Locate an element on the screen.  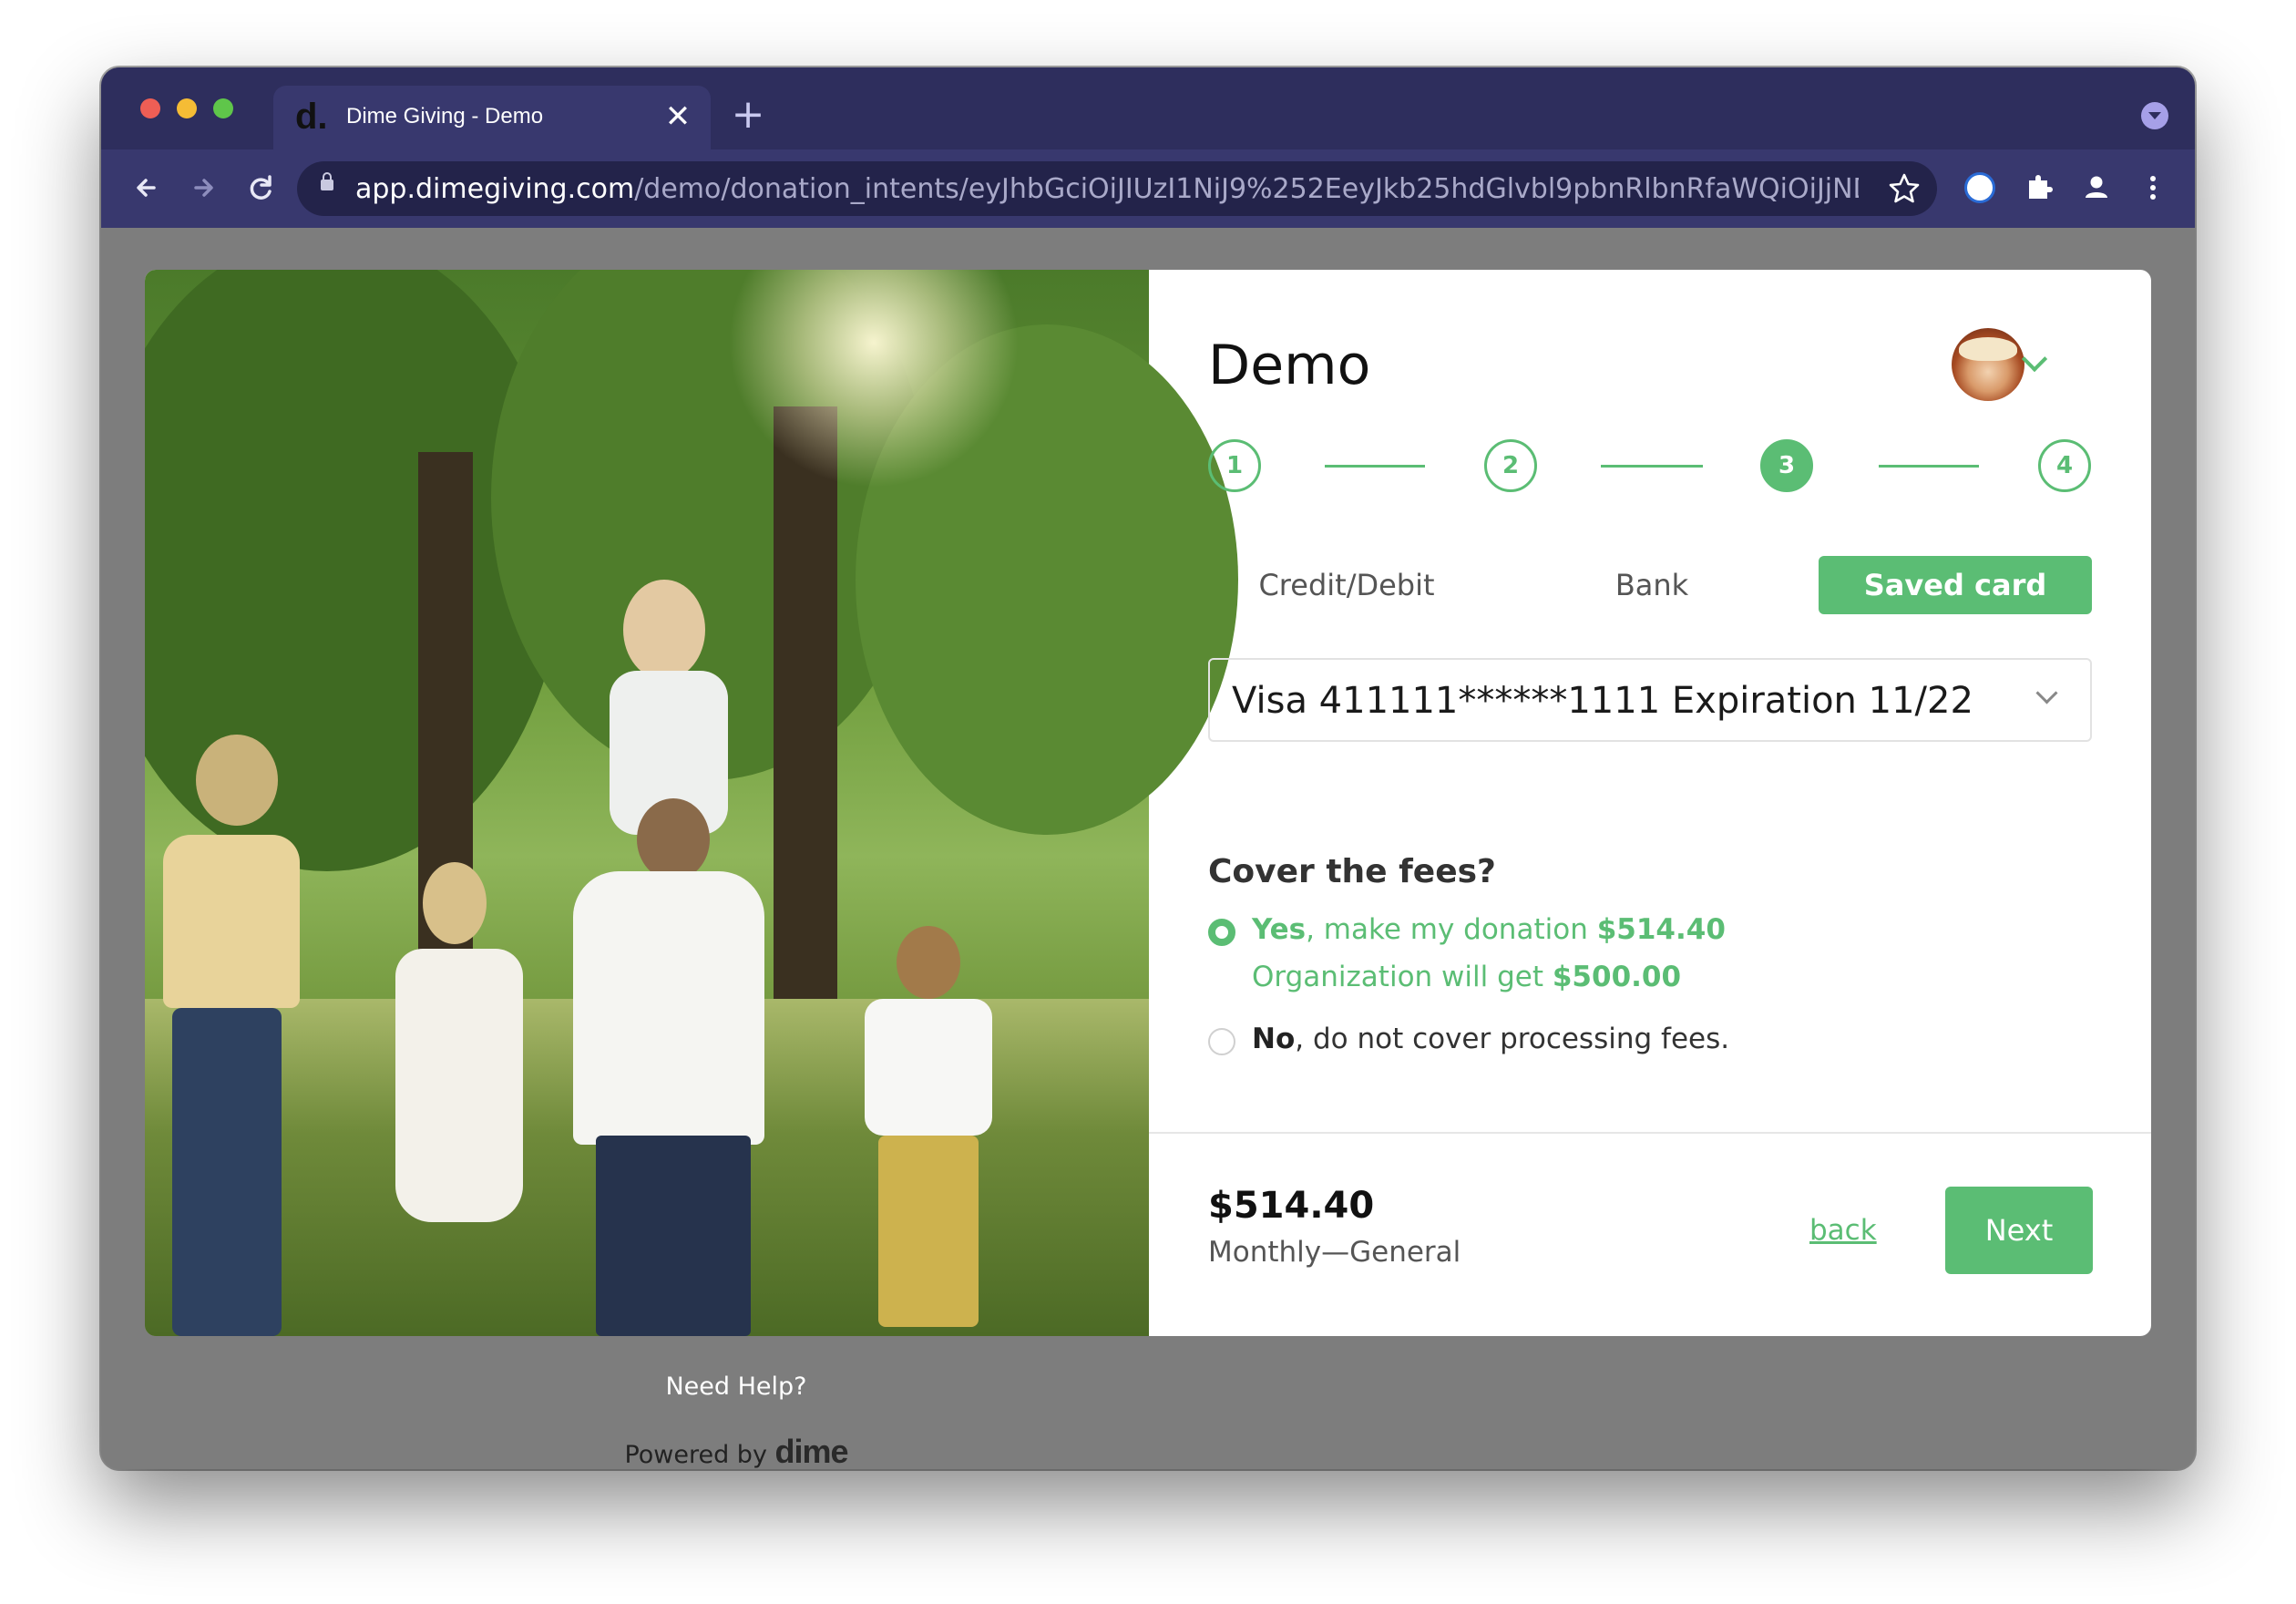
cover-fees-no-radio is located at coordinates (1221, 1041).